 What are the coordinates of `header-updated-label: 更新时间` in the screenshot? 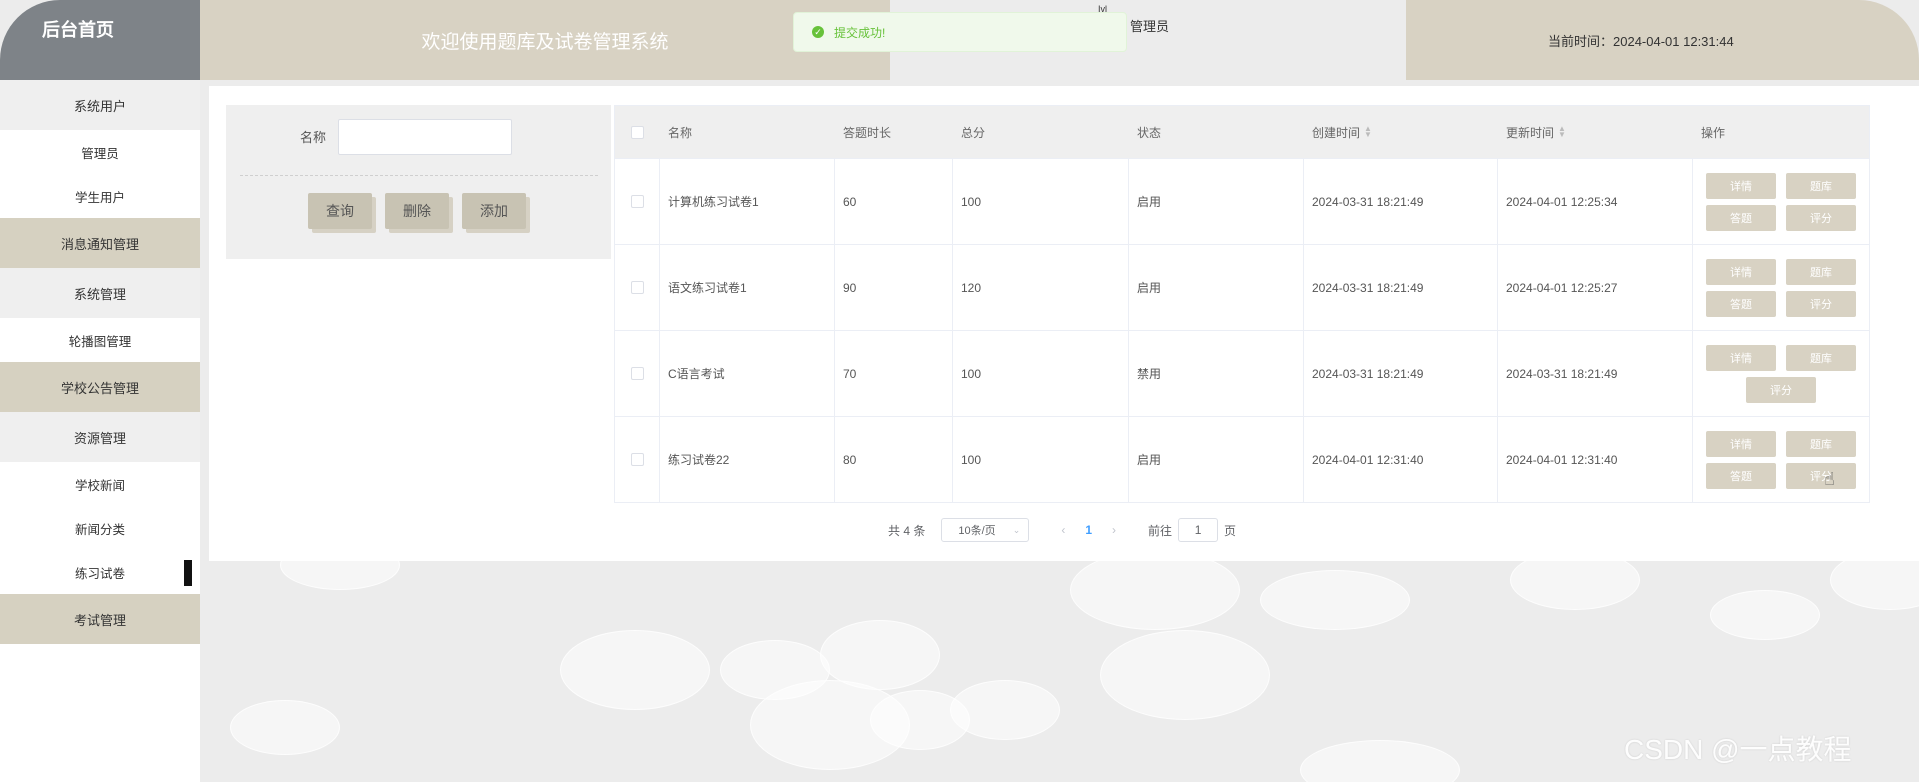 It's located at (1530, 132).